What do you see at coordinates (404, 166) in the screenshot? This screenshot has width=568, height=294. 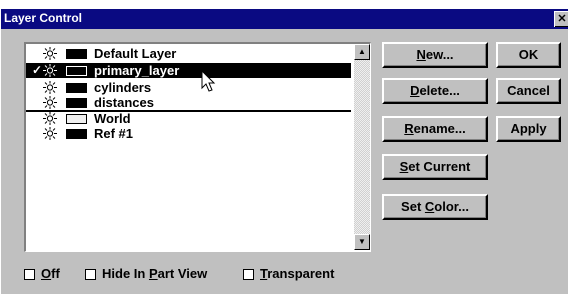 I see `set-current-mnemonic: S` at bounding box center [404, 166].